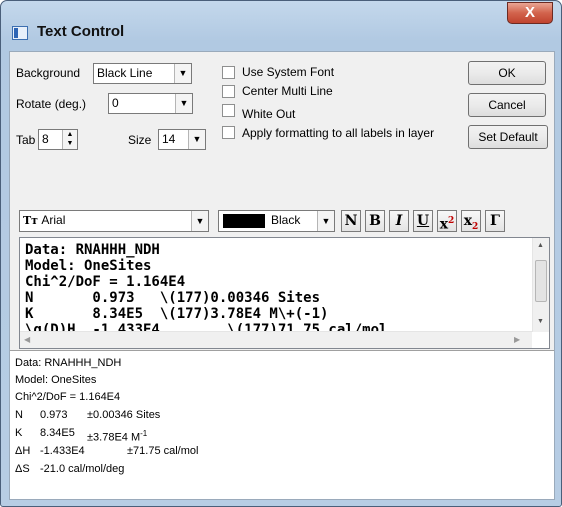 The width and height of the screenshot is (562, 507). Describe the element at coordinates (114, 437) in the screenshot. I see `preview-row-error-text: ±3.78E4 M` at that location.